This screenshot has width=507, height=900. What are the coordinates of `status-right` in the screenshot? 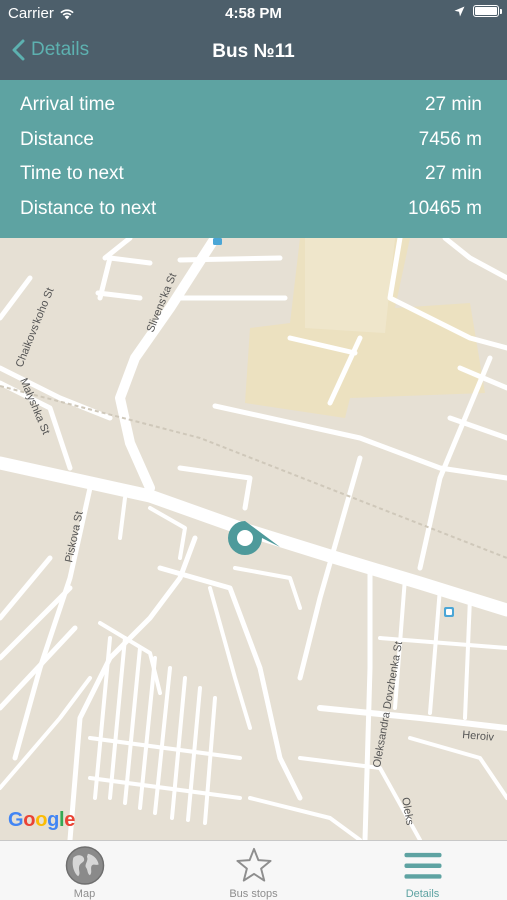 It's located at (478, 11).